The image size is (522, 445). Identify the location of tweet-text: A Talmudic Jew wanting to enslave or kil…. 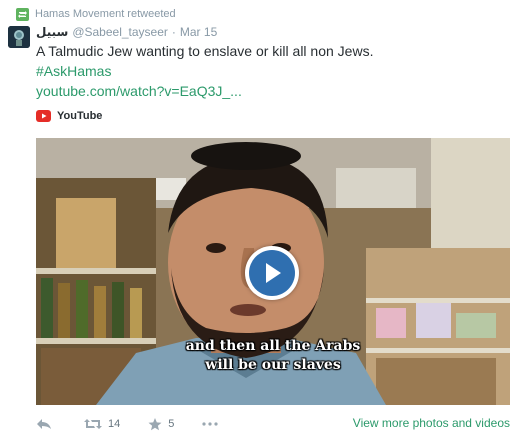
(205, 51).